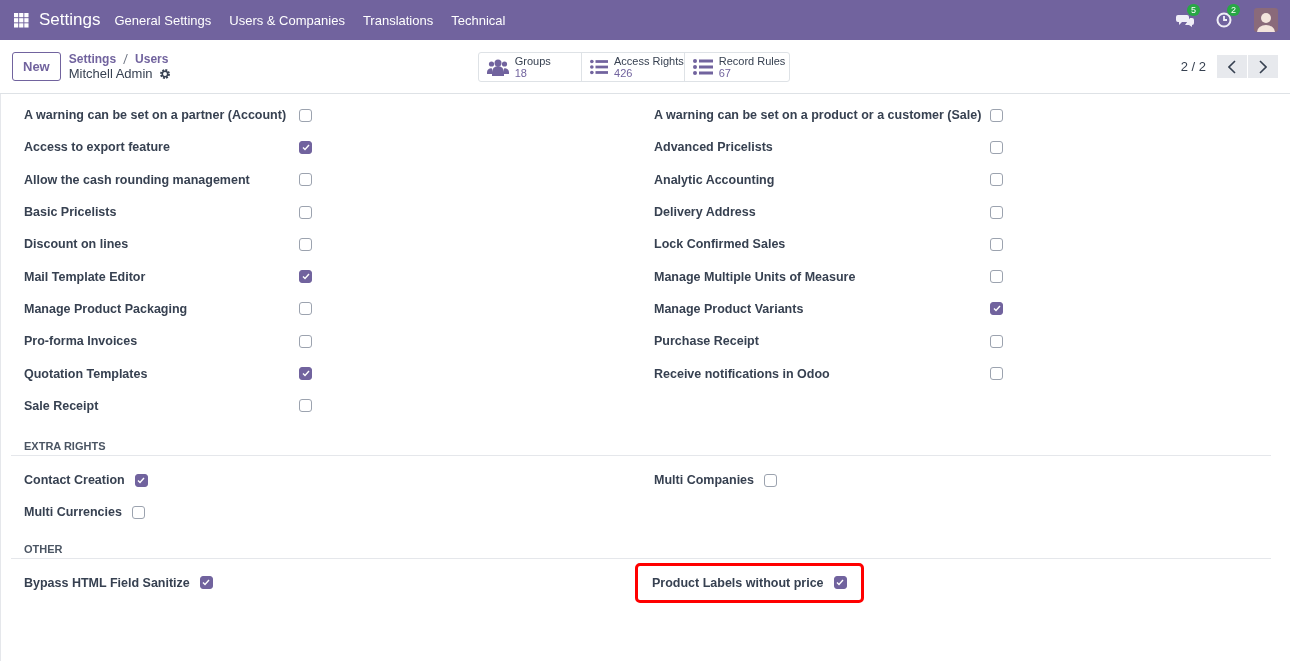 The height and width of the screenshot is (661, 1290). Describe the element at coordinates (720, 244) in the screenshot. I see `field-label: Lock Confirmed Sales` at that location.